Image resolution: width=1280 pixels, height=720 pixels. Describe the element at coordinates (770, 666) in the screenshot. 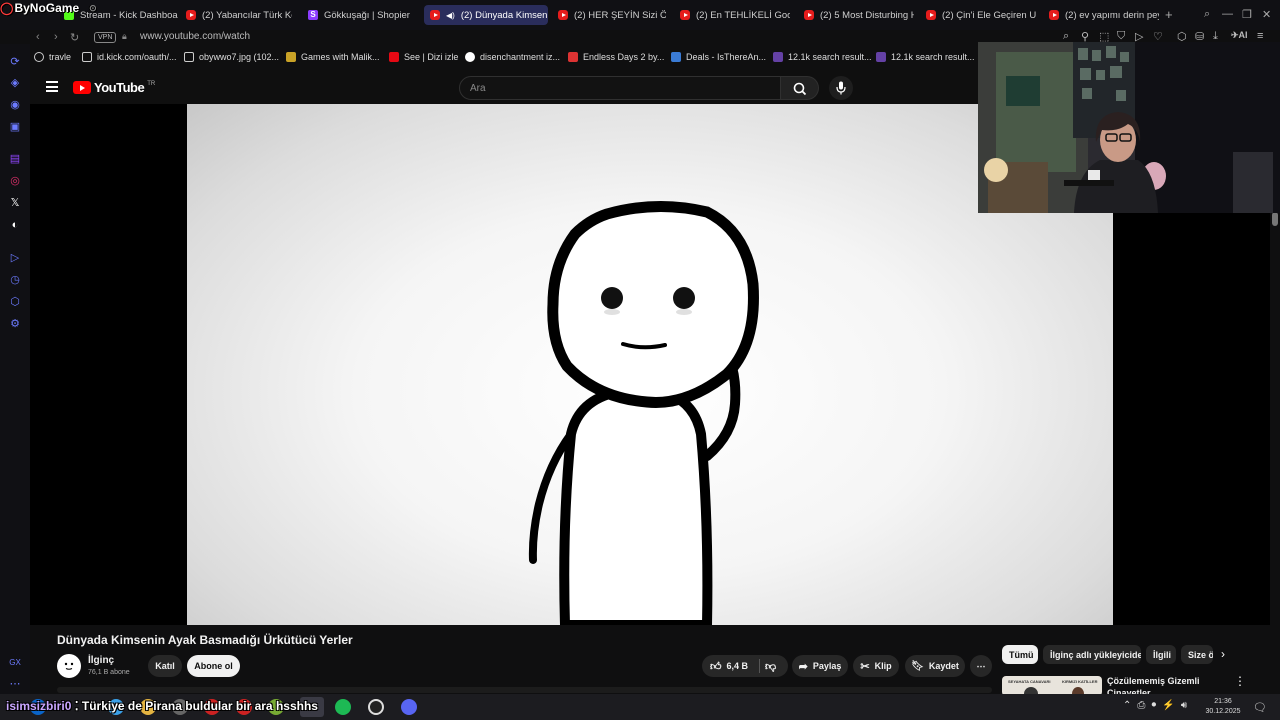

I see `dislike-button: 👎︎` at that location.